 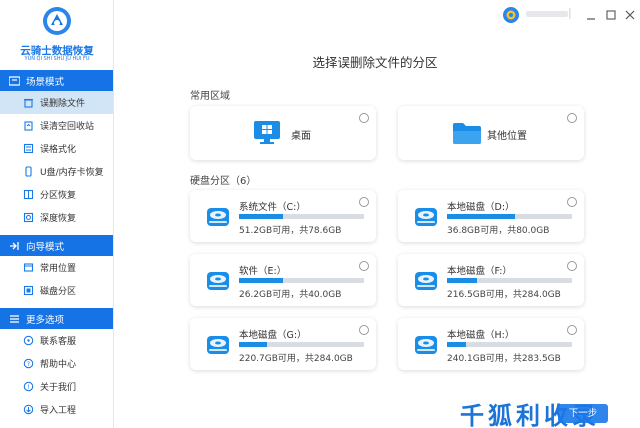 What do you see at coordinates (375, 62) in the screenshot?
I see `page-title: 选择误删除文件的分区` at bounding box center [375, 62].